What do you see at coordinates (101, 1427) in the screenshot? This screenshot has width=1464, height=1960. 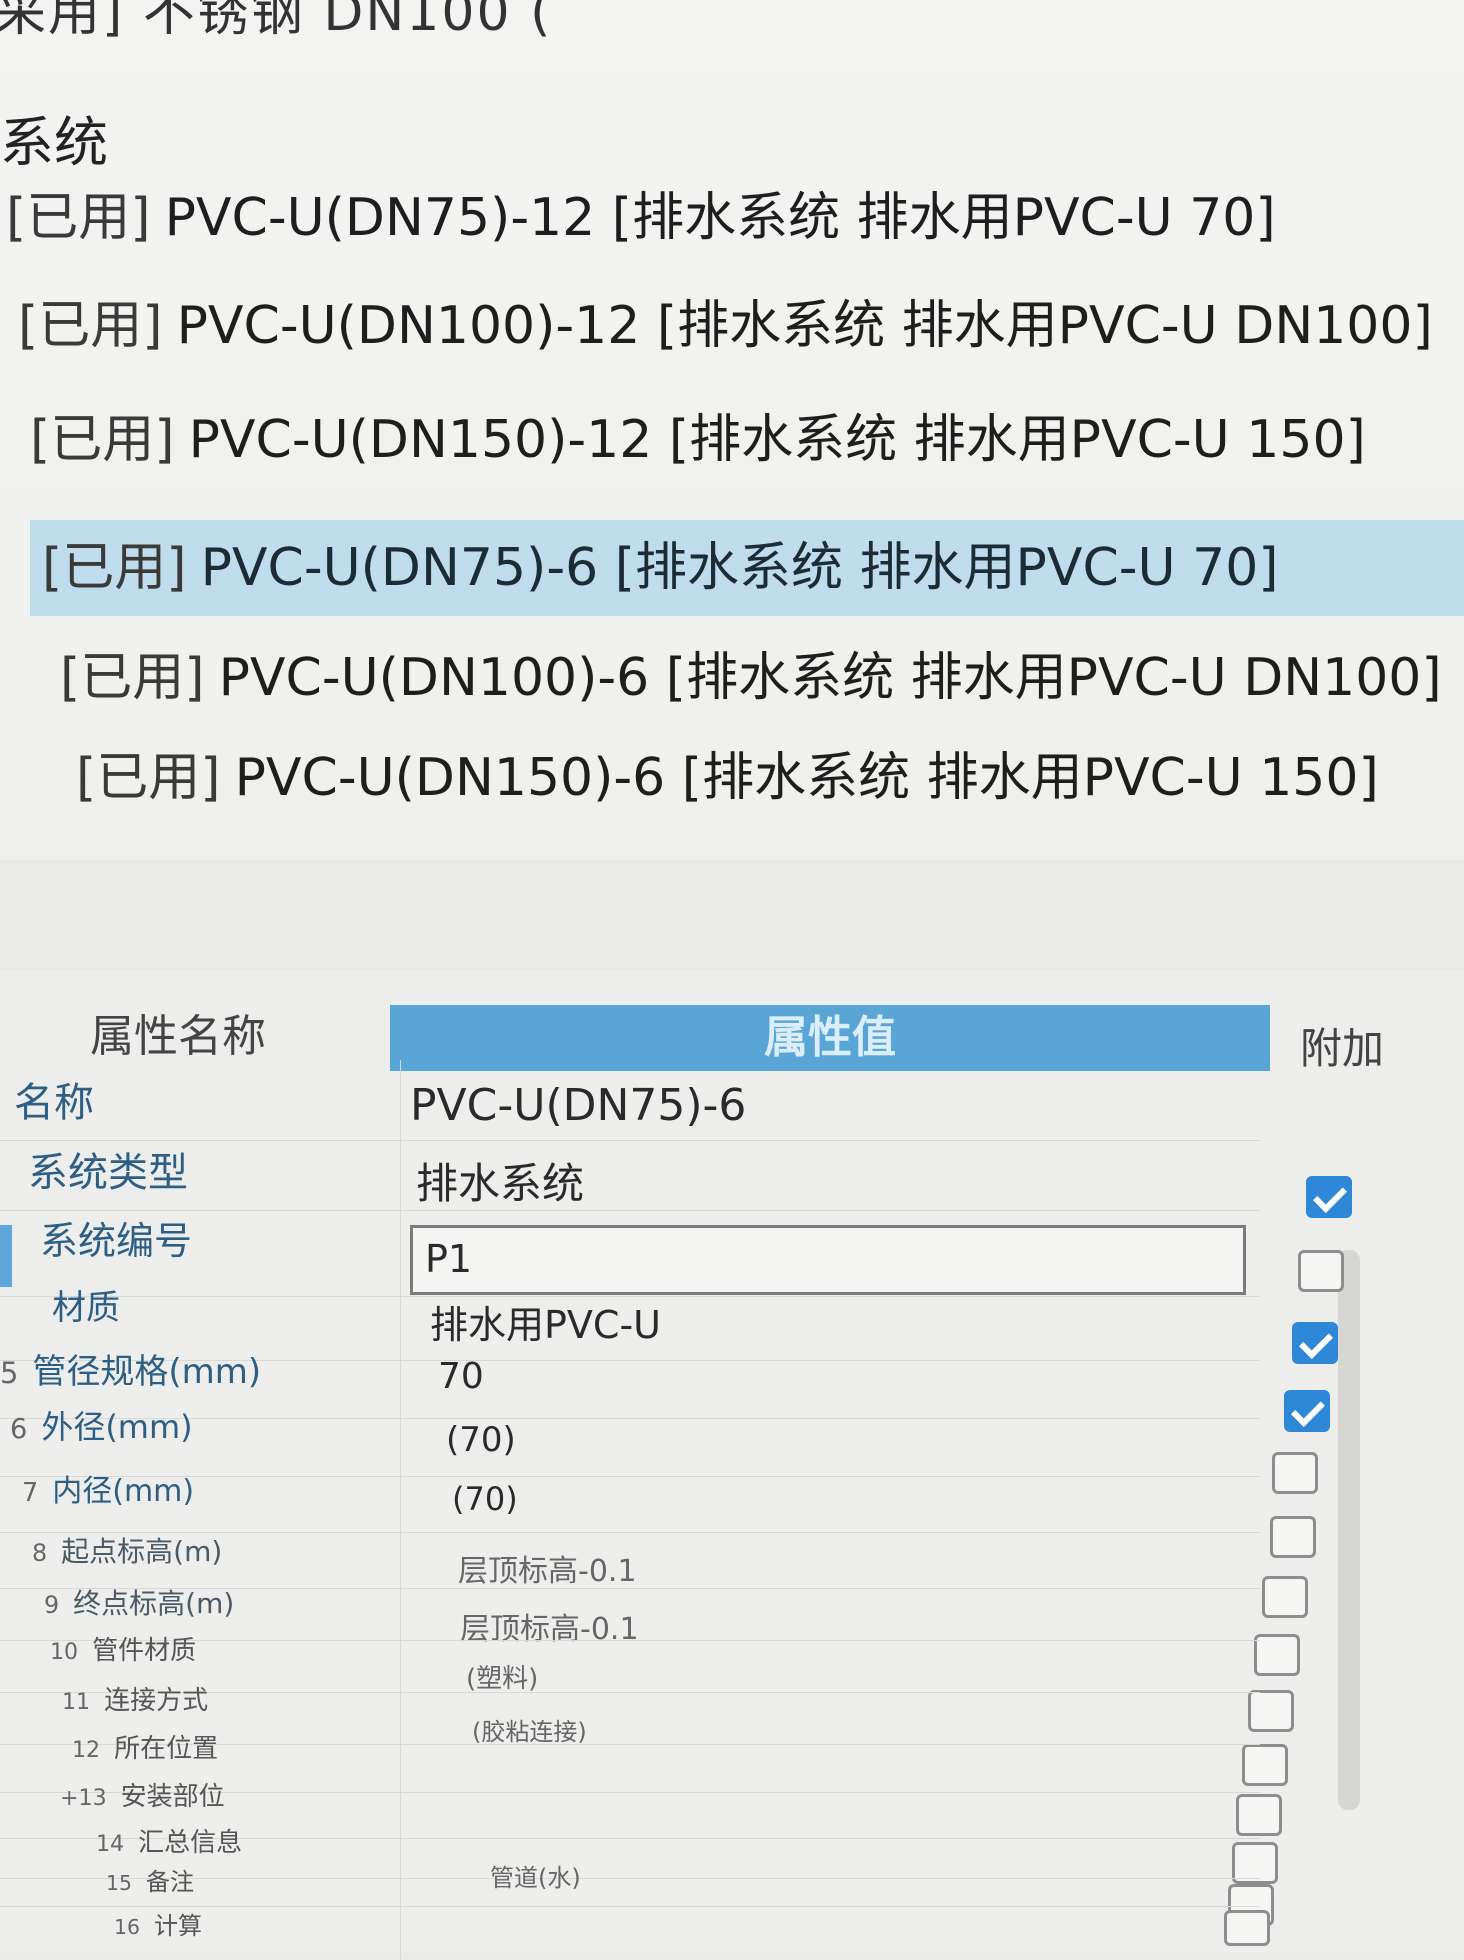 I see `prop-name: 6 外径(mm)` at bounding box center [101, 1427].